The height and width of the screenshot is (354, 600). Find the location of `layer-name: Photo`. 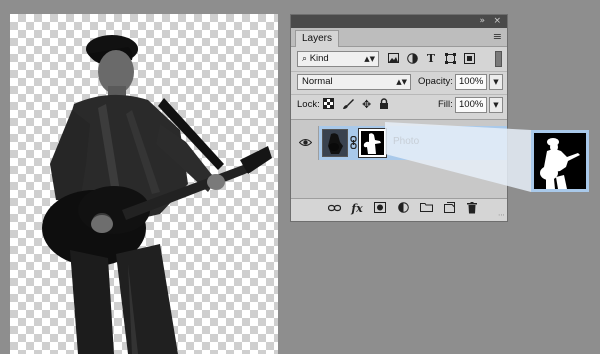

layer-name: Photo is located at coordinates (406, 141).